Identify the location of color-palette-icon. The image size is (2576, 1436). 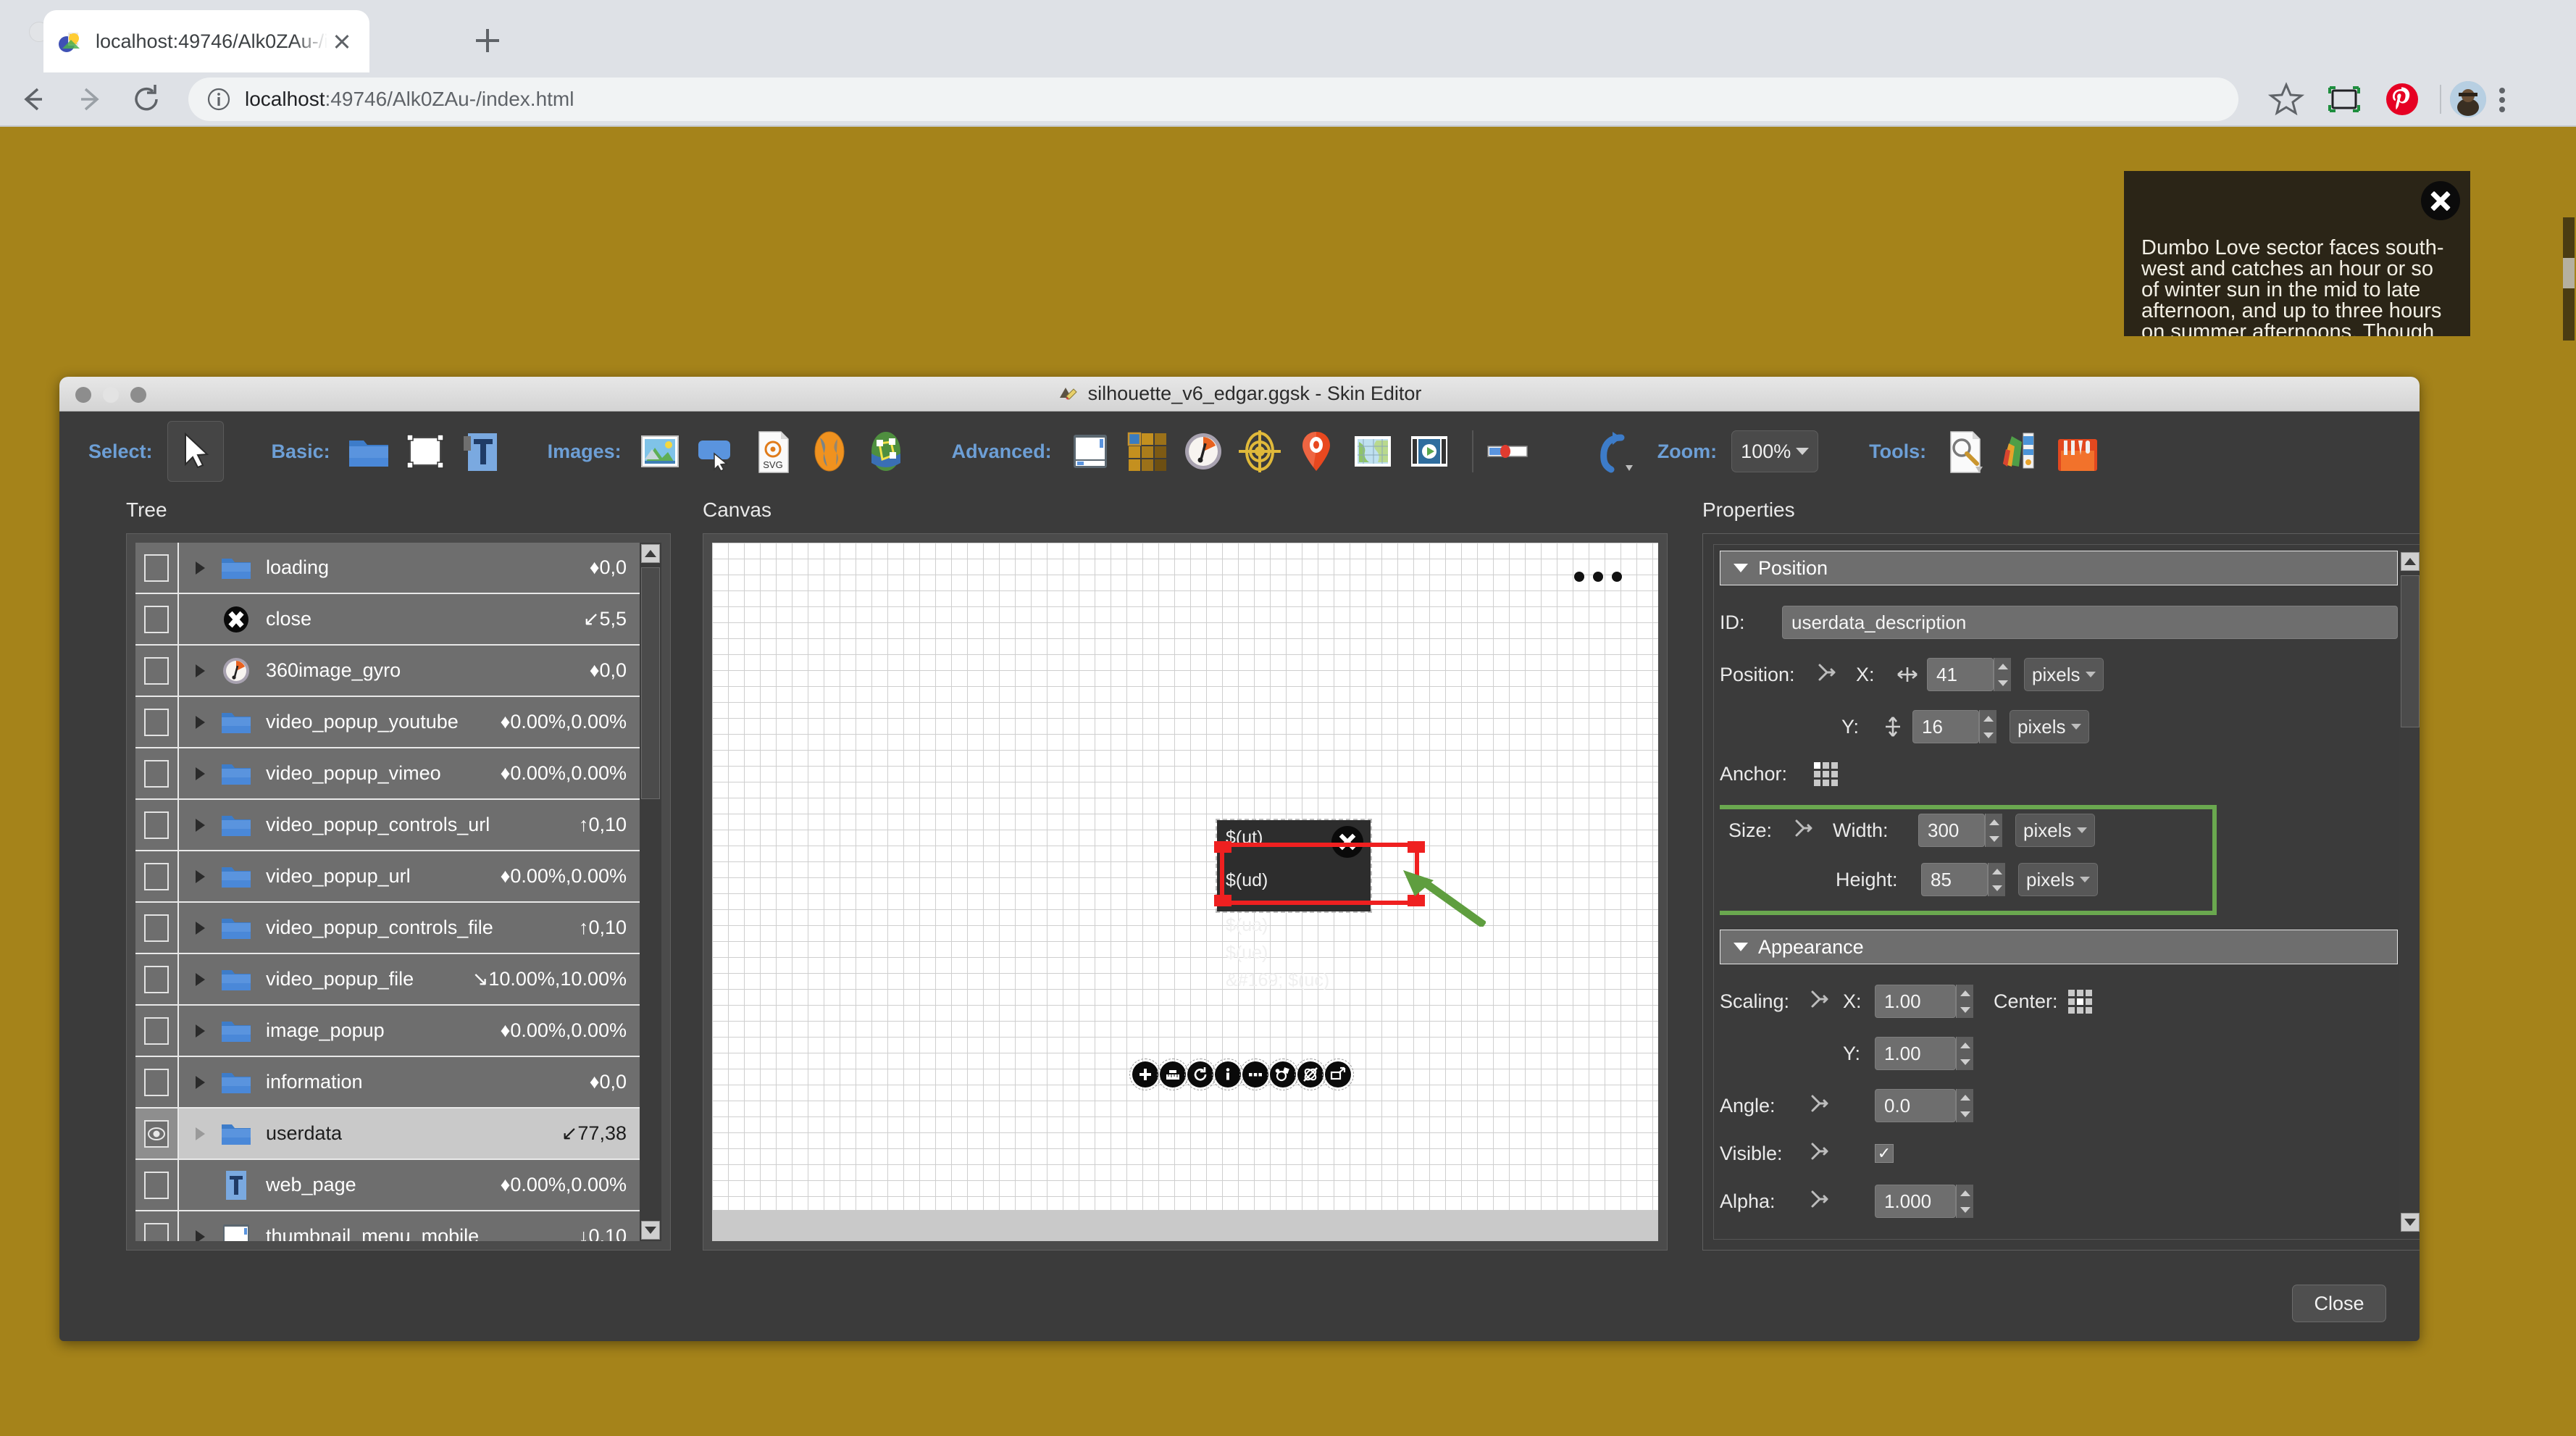
(2021, 451).